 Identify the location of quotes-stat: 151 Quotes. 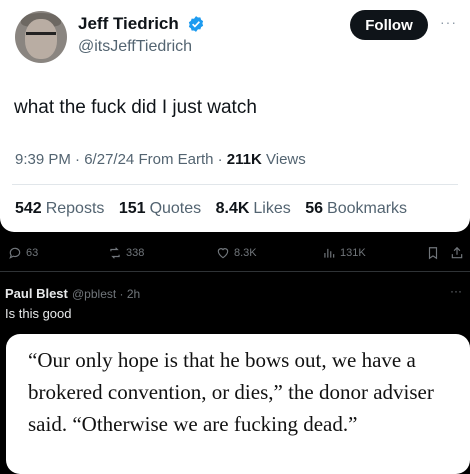
(160, 208).